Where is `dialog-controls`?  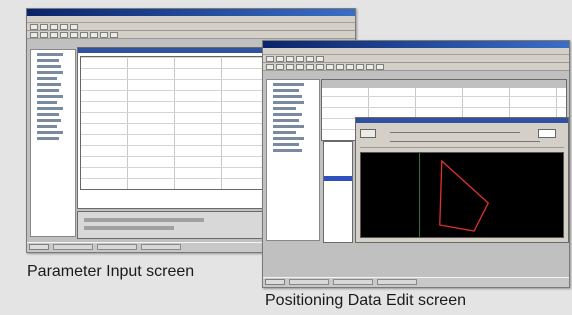
dialog-controls is located at coordinates (462, 137).